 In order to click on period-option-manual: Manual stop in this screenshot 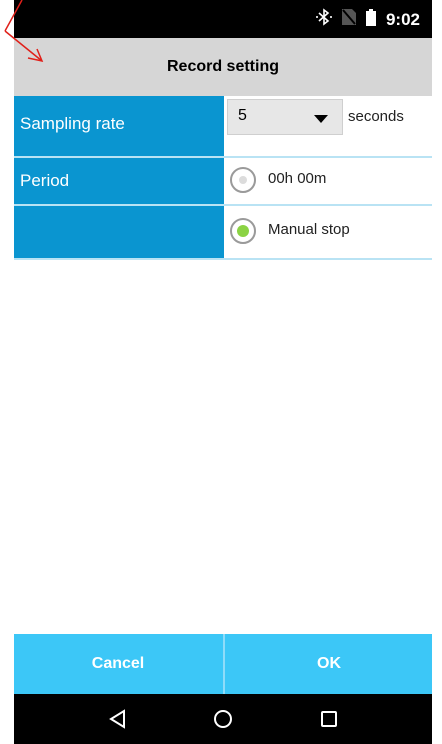, I will do `click(328, 232)`.